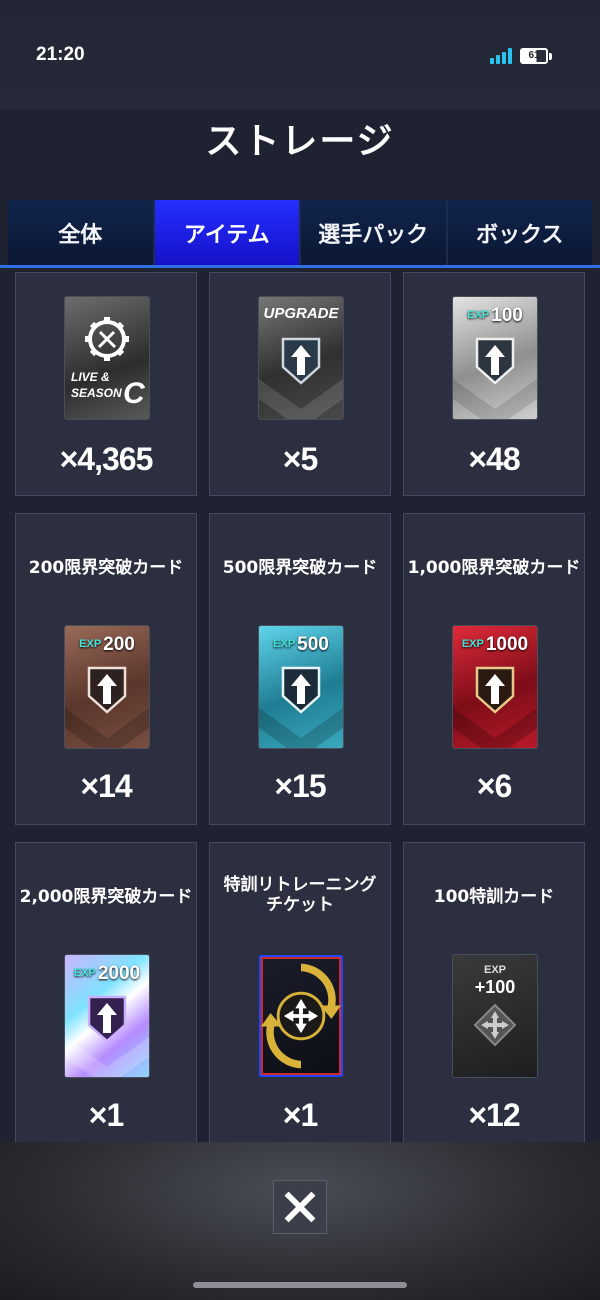 The height and width of the screenshot is (1300, 600). What do you see at coordinates (519, 233) in the screenshot?
I see `tab-boxes: ボックス` at bounding box center [519, 233].